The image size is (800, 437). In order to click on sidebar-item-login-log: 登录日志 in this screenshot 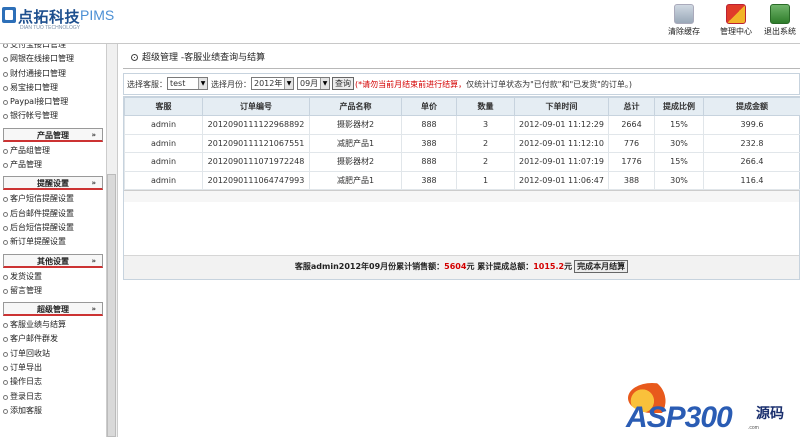, I will do `click(53, 397)`.